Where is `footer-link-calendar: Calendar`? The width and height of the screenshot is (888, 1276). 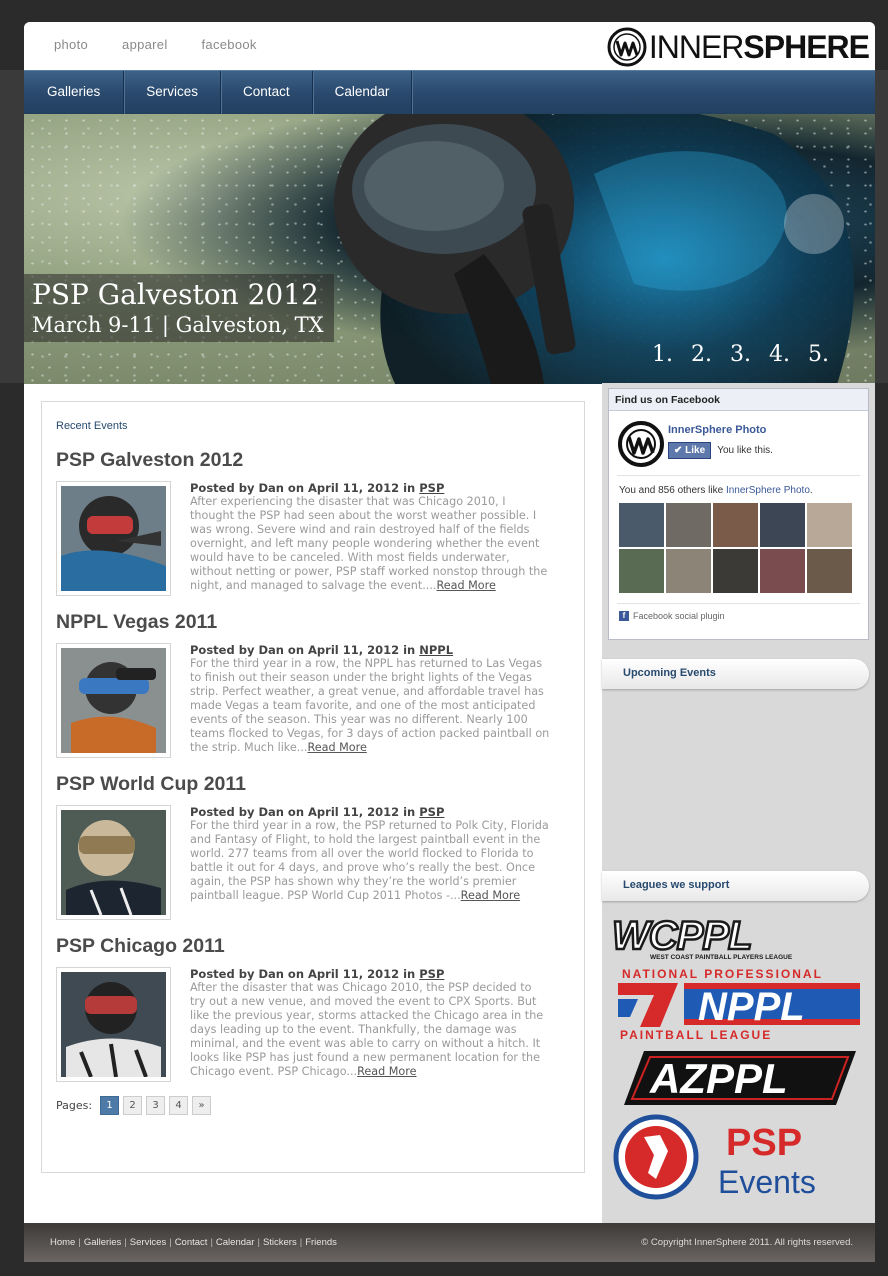
footer-link-calendar: Calendar is located at coordinates (235, 1242).